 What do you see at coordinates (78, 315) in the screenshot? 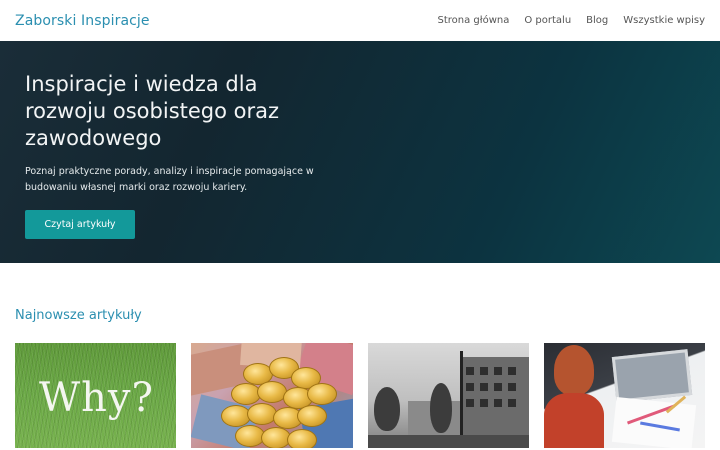
I see `section-title: Najnowsze artykuły` at bounding box center [78, 315].